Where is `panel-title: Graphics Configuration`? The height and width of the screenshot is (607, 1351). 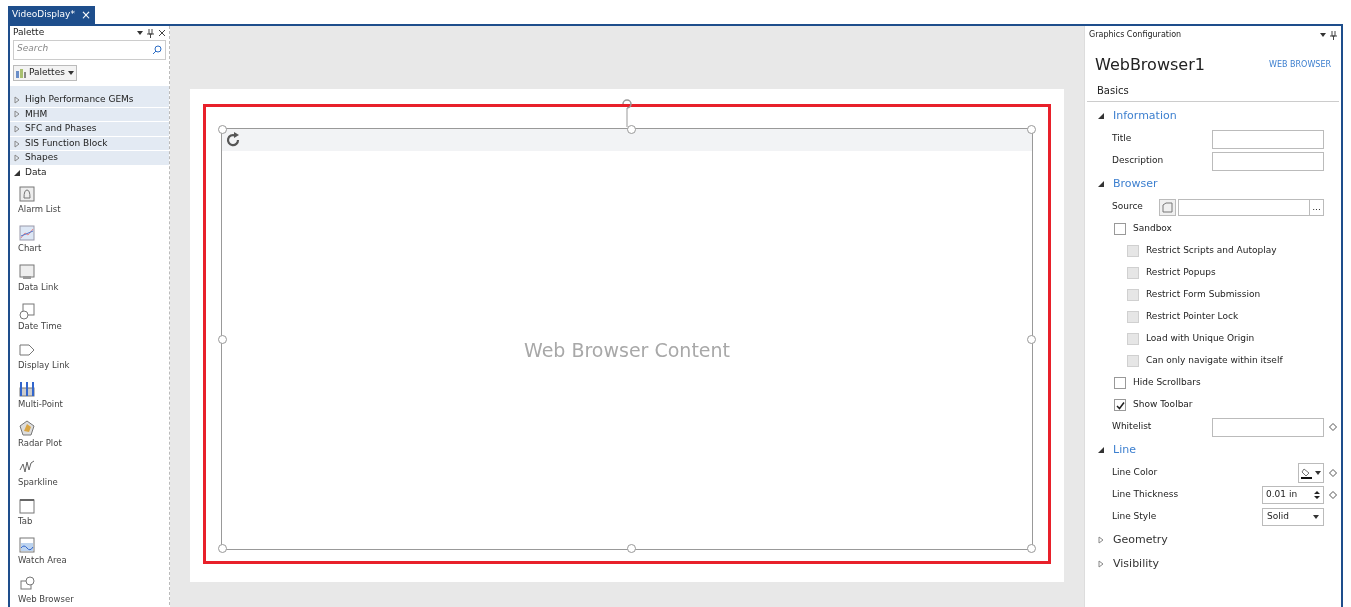
panel-title: Graphics Configuration is located at coordinates (1135, 35).